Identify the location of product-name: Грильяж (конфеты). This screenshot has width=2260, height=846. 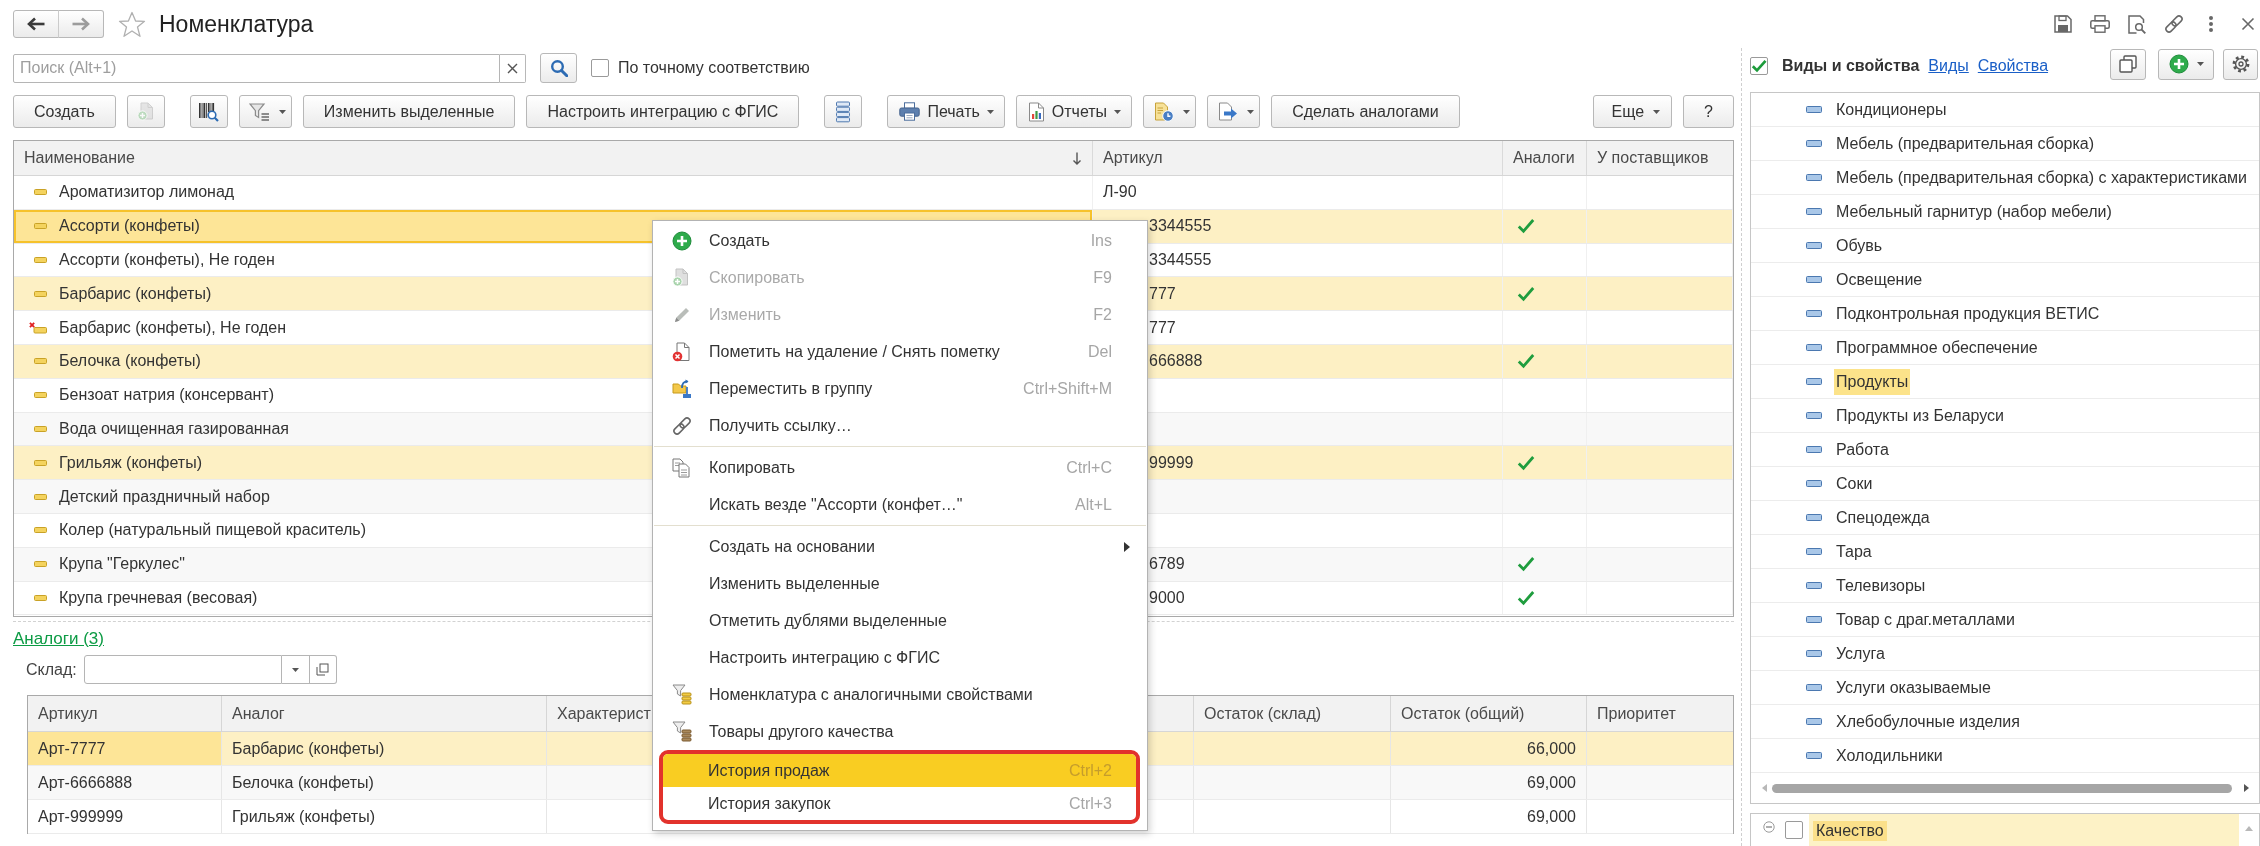
(130, 462).